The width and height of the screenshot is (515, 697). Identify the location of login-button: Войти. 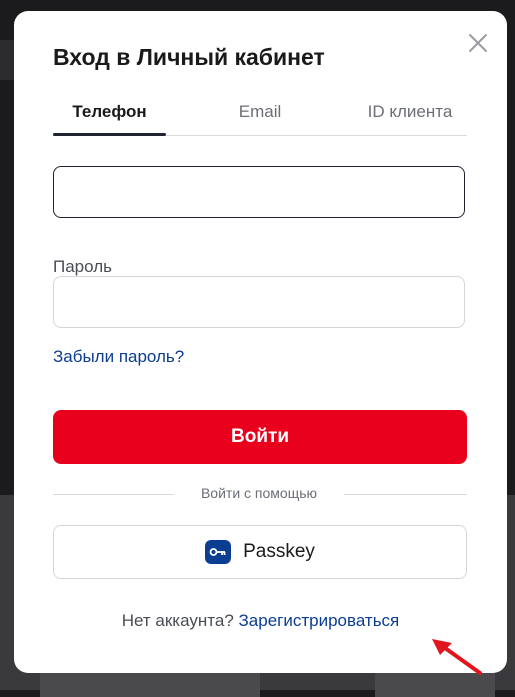
(260, 437).